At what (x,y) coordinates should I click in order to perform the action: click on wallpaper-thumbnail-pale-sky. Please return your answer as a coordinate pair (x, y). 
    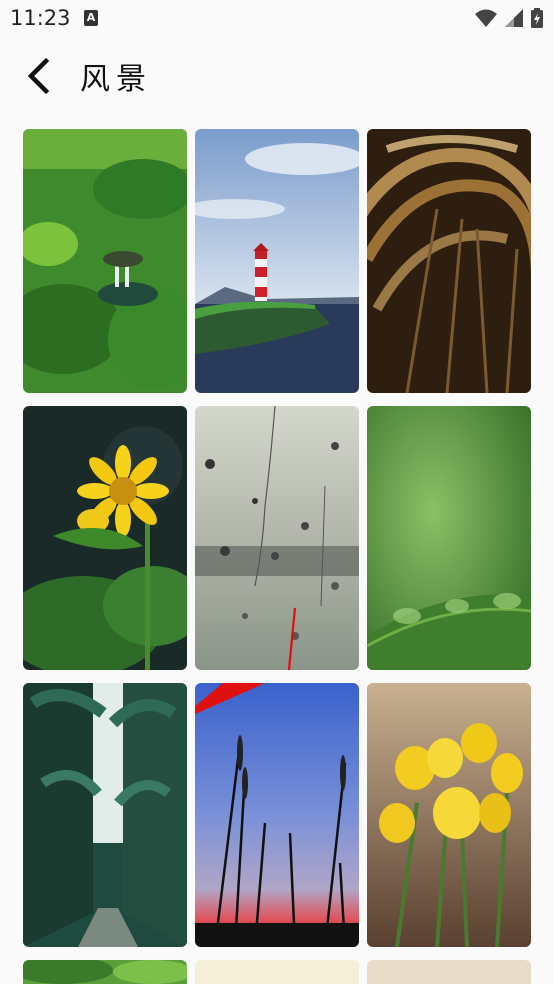
    Looking at the image, I should click on (277, 972).